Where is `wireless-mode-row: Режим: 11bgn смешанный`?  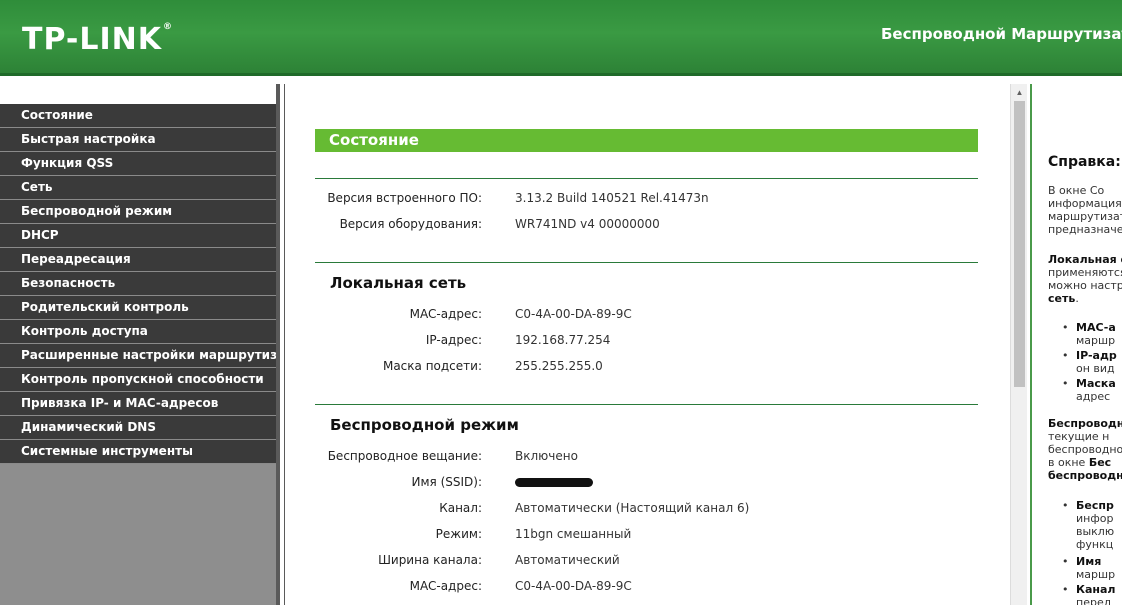
wireless-mode-row: Режим: 11bgn смешанный is located at coordinates (646, 534).